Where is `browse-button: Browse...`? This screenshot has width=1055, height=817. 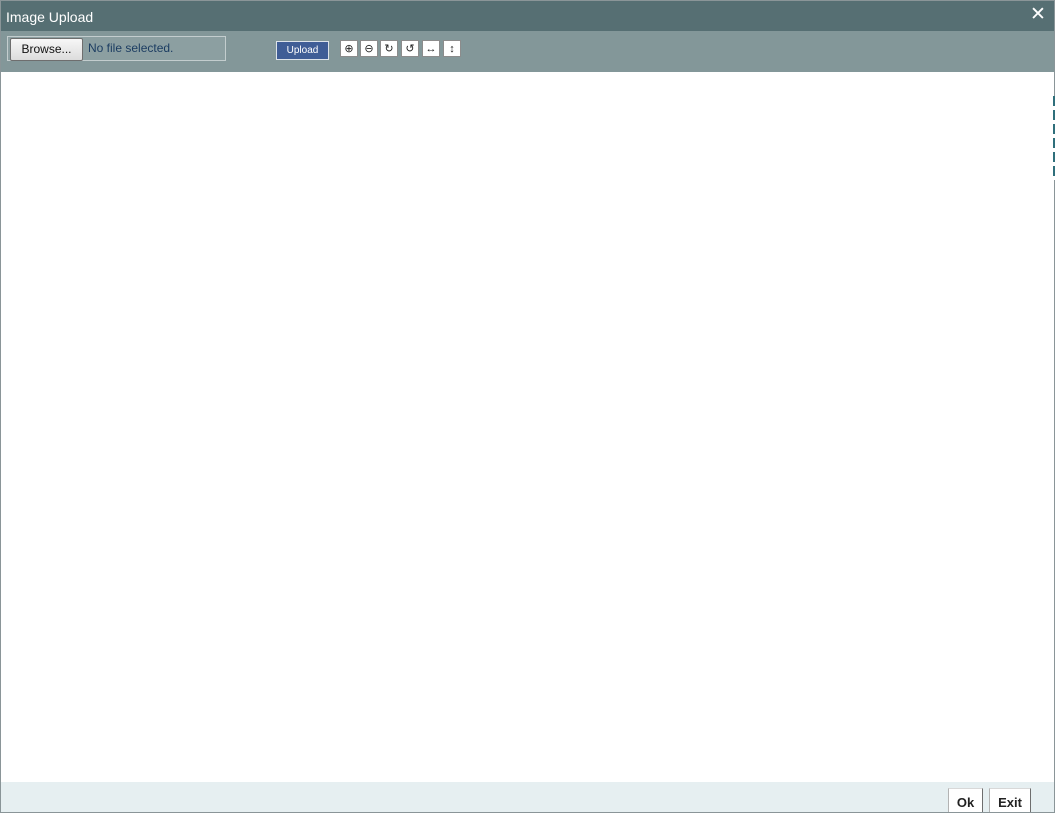 browse-button: Browse... is located at coordinates (46, 49).